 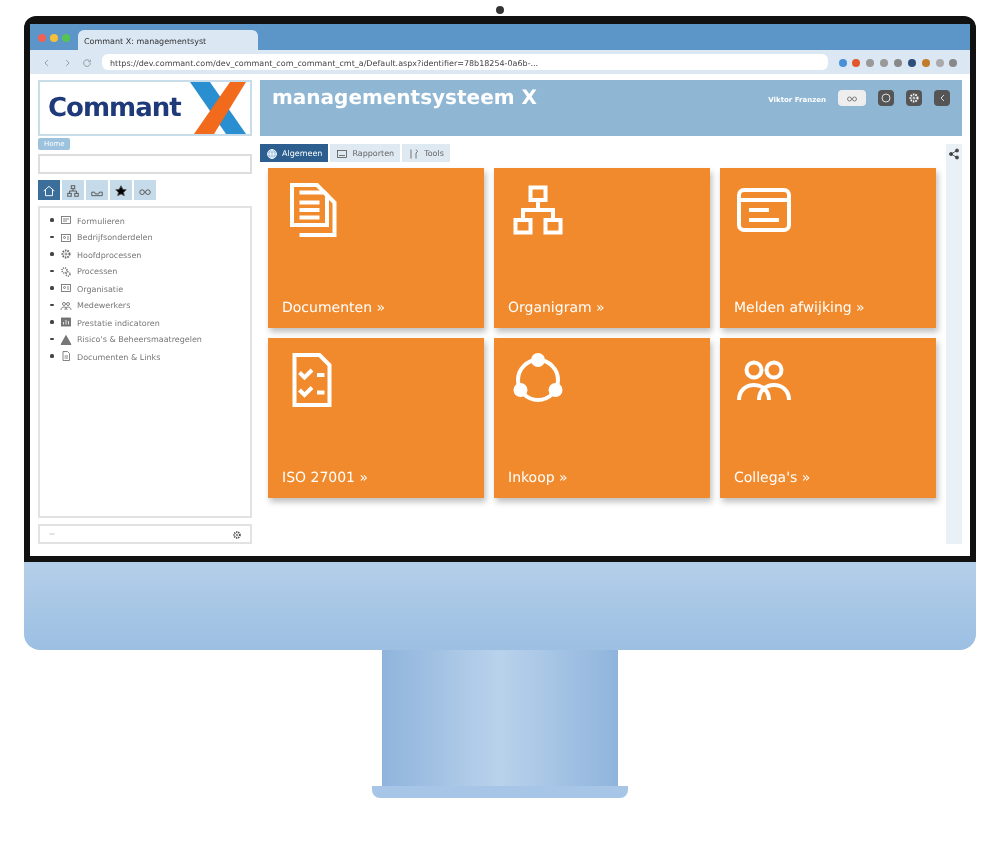 What do you see at coordinates (65, 220) in the screenshot?
I see `form-icon` at bounding box center [65, 220].